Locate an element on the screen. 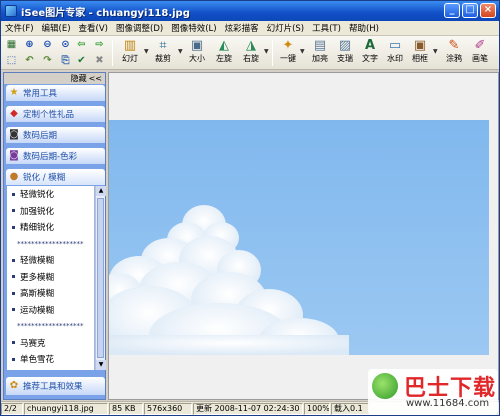  title-bar: iSee图片专家 - chuangyi118.jpg _ □ × is located at coordinates (250, 11).